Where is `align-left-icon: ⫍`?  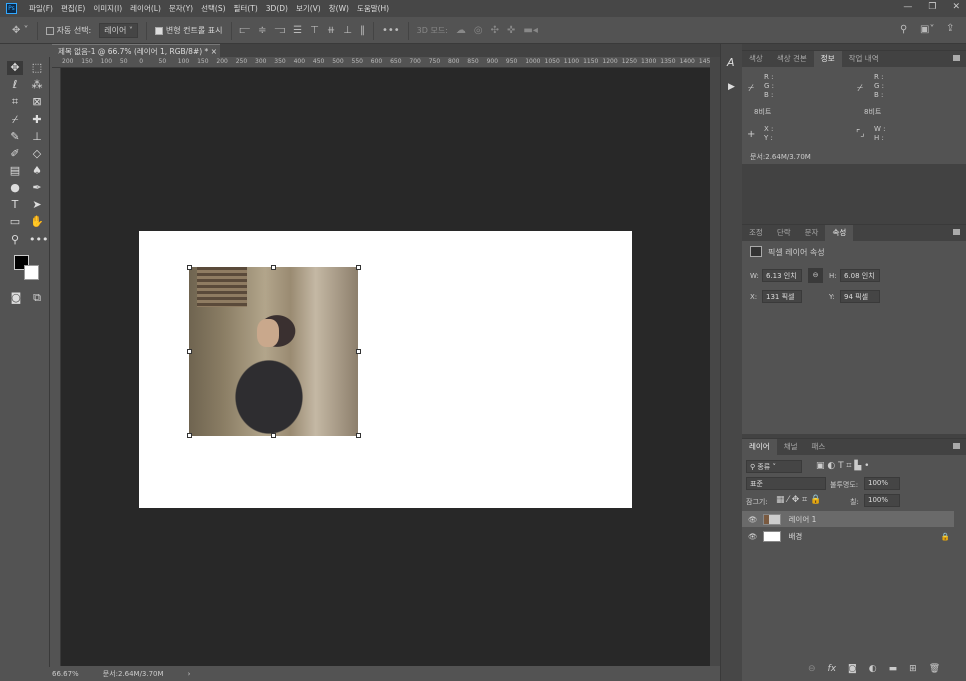
align-left-icon: ⫍ is located at coordinates (245, 30).